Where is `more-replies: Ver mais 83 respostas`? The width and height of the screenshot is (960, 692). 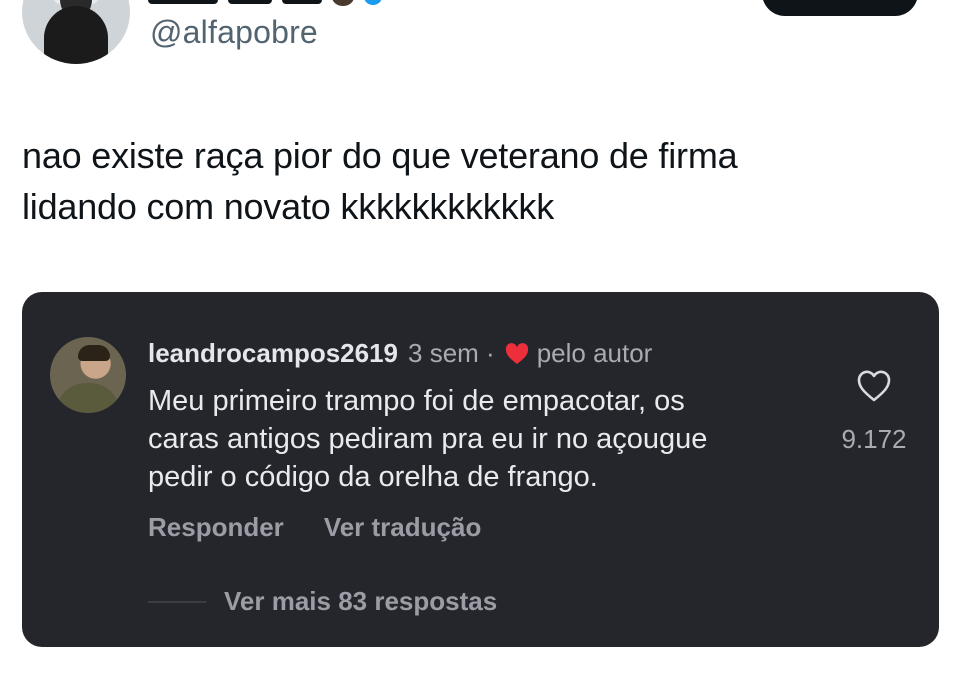
more-replies: Ver mais 83 respostas is located at coordinates (322, 601).